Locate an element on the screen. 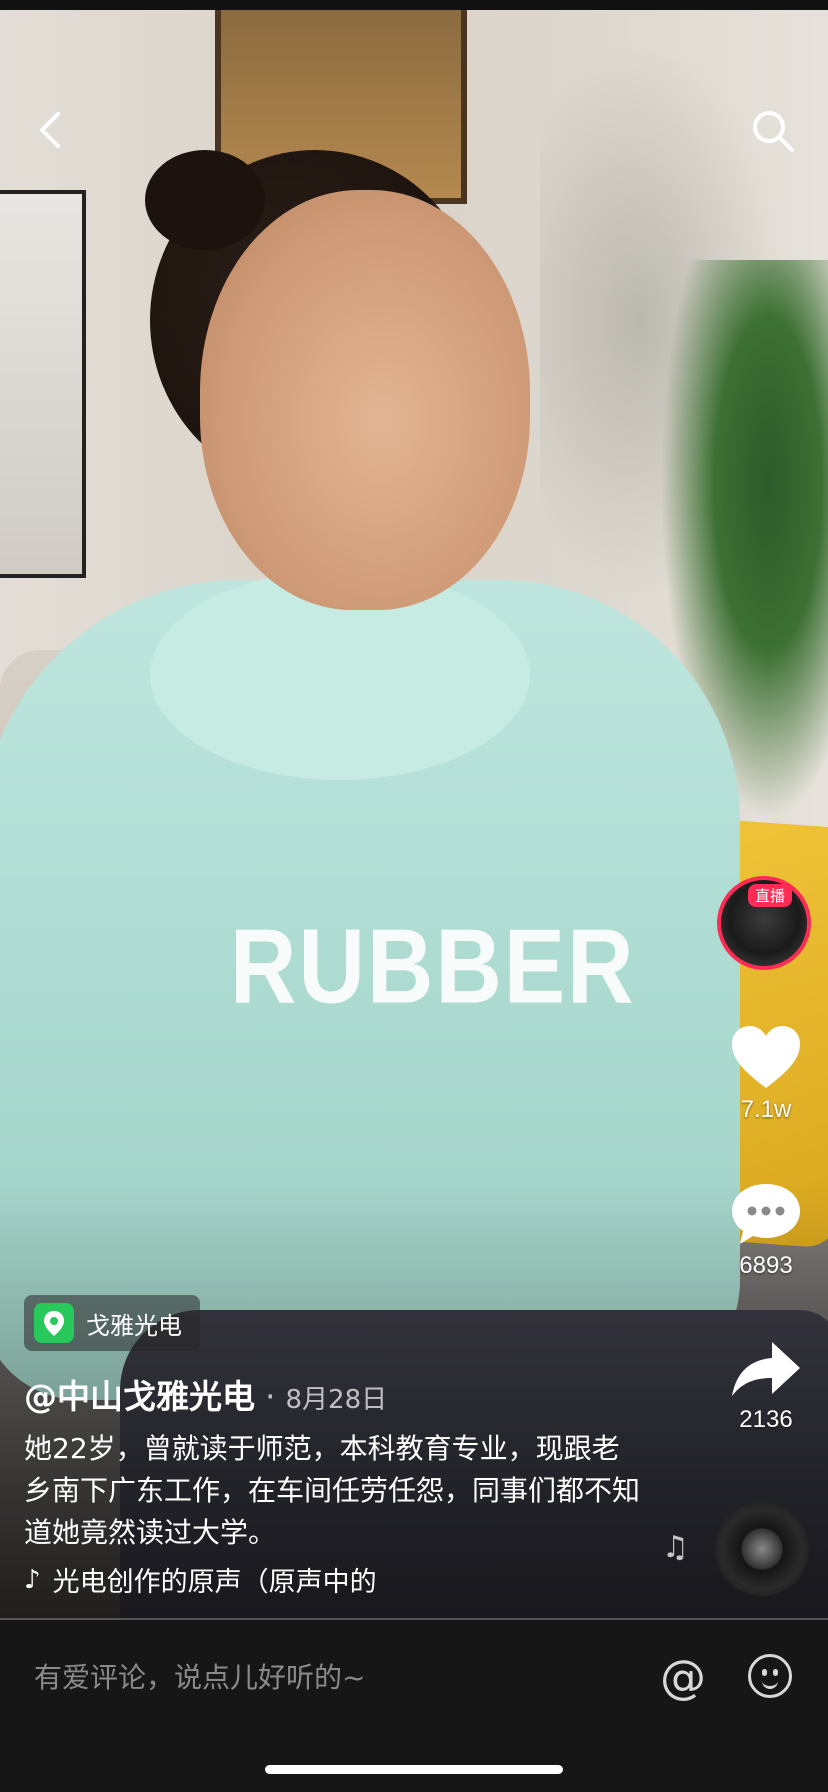 This screenshot has height=1792, width=828. emoji-icon is located at coordinates (770, 1676).